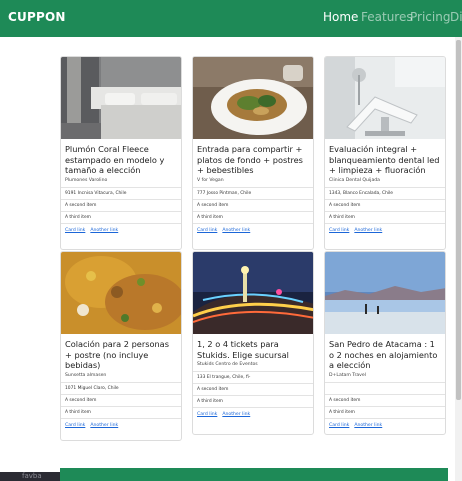  I want to click on nav-link-pricing: Pricing, so click(430, 17).